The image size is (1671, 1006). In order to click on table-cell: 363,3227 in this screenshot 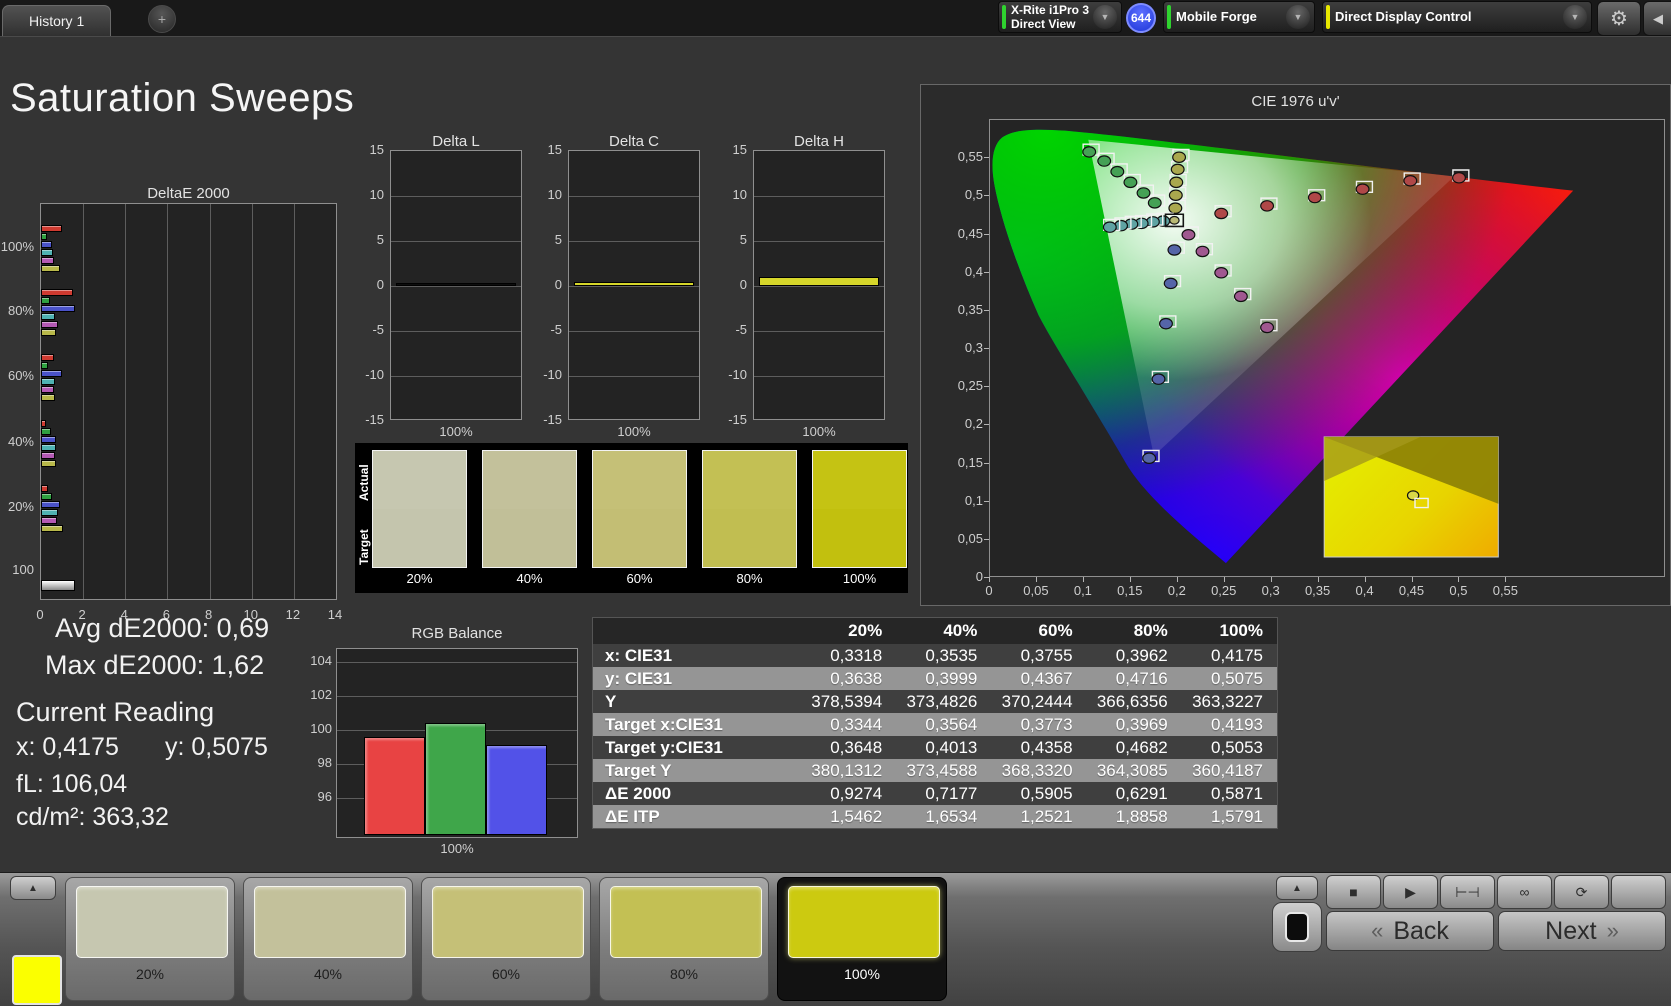, I will do `click(1229, 701)`.